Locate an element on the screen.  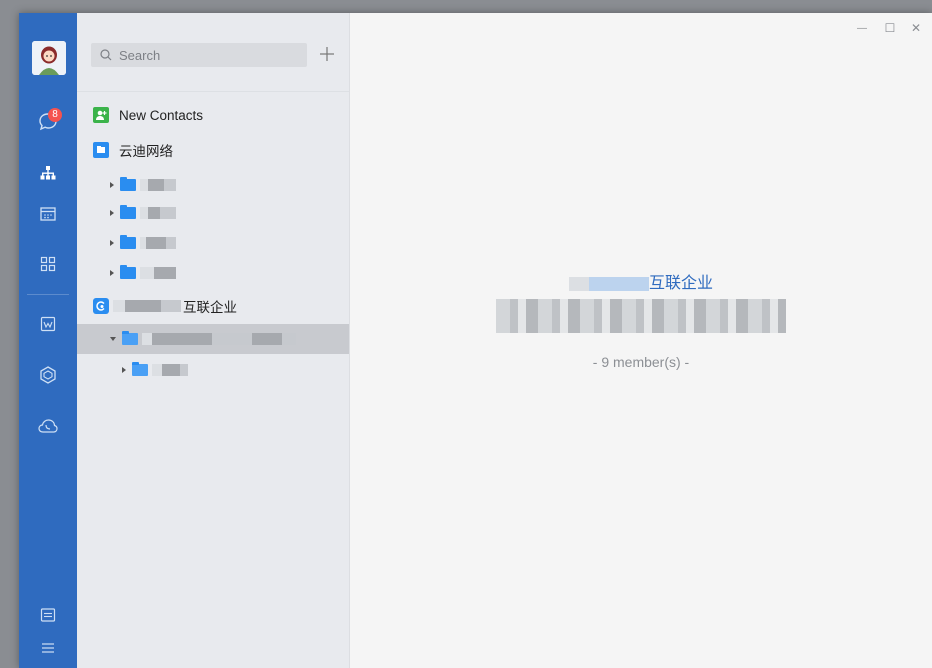
document-icon is located at coordinates (48, 324).